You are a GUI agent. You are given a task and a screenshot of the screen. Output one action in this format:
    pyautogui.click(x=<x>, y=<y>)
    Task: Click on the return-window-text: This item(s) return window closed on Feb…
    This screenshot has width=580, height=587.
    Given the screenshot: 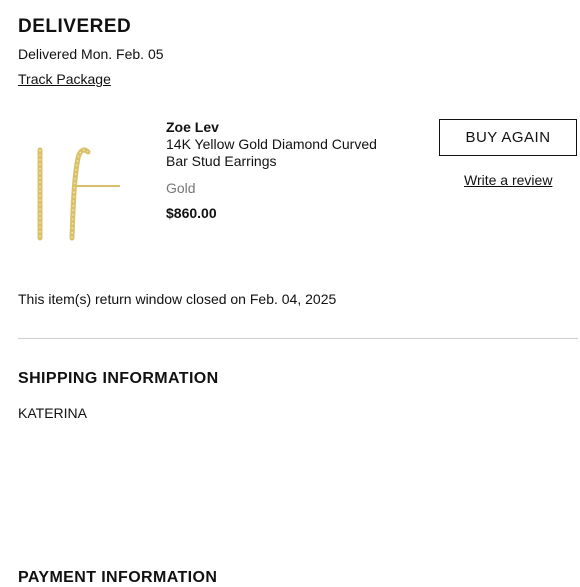 What is the action you would take?
    pyautogui.click(x=177, y=299)
    